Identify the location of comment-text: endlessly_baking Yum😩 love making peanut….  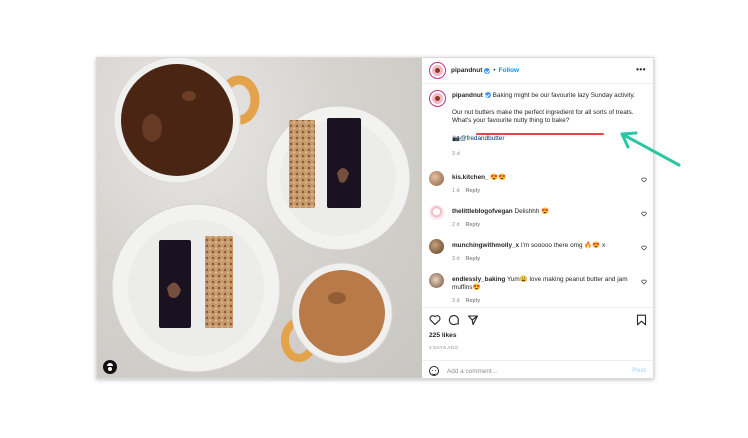
(542, 284).